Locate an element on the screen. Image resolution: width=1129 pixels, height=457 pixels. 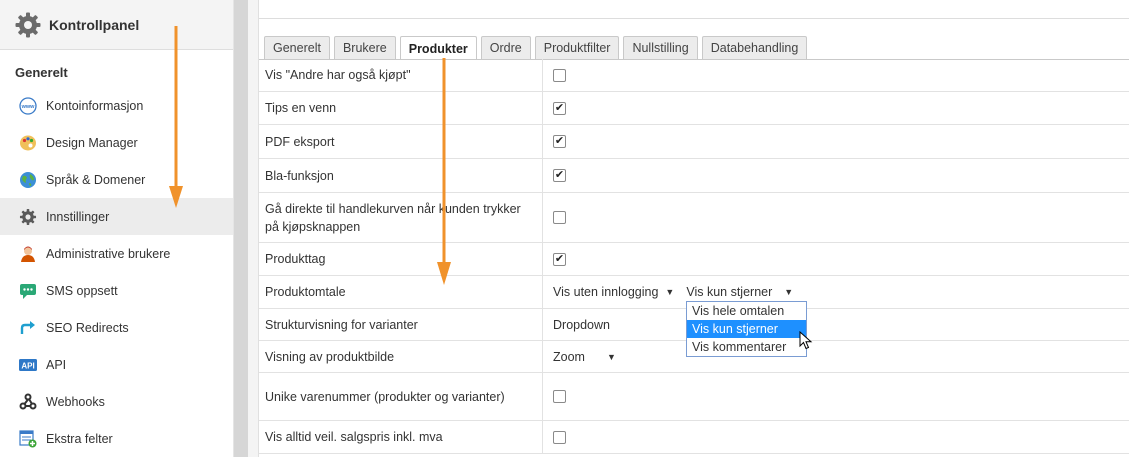
tab-produktfilter: Produktfilter is located at coordinates (577, 47).